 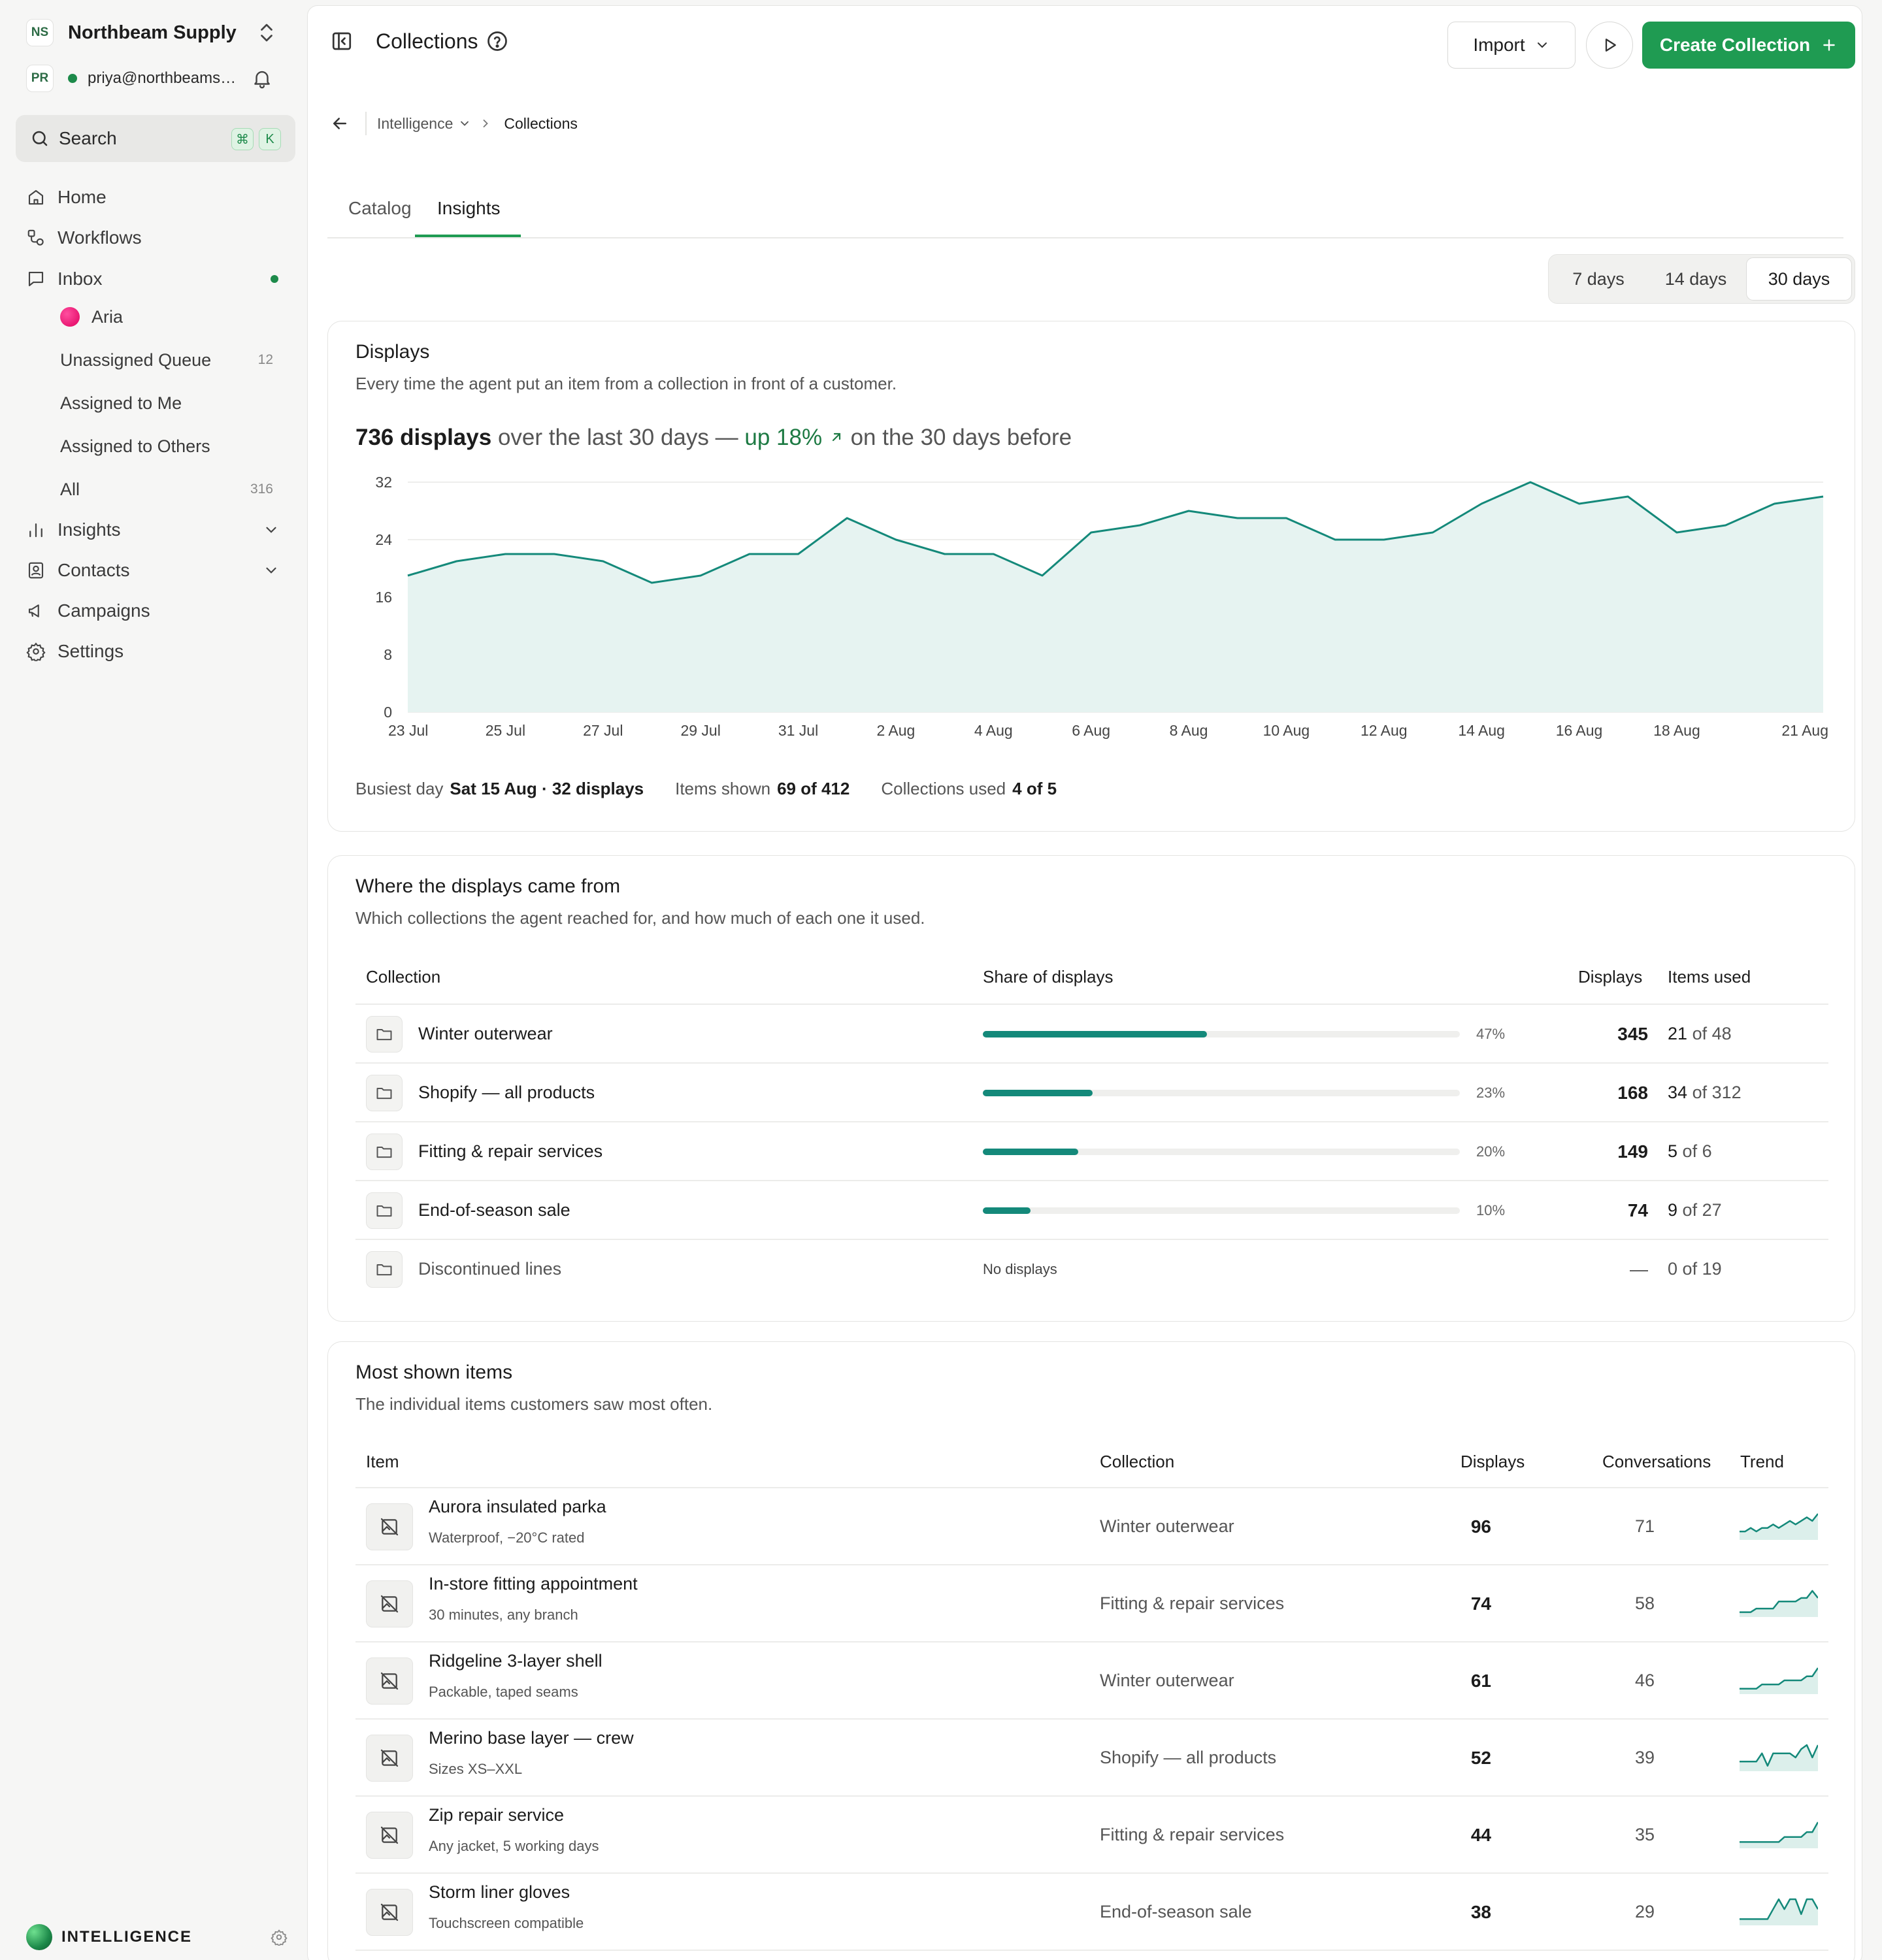 I want to click on sidebar-item-assigned-to-others: Assigned to Others, so click(x=177, y=446).